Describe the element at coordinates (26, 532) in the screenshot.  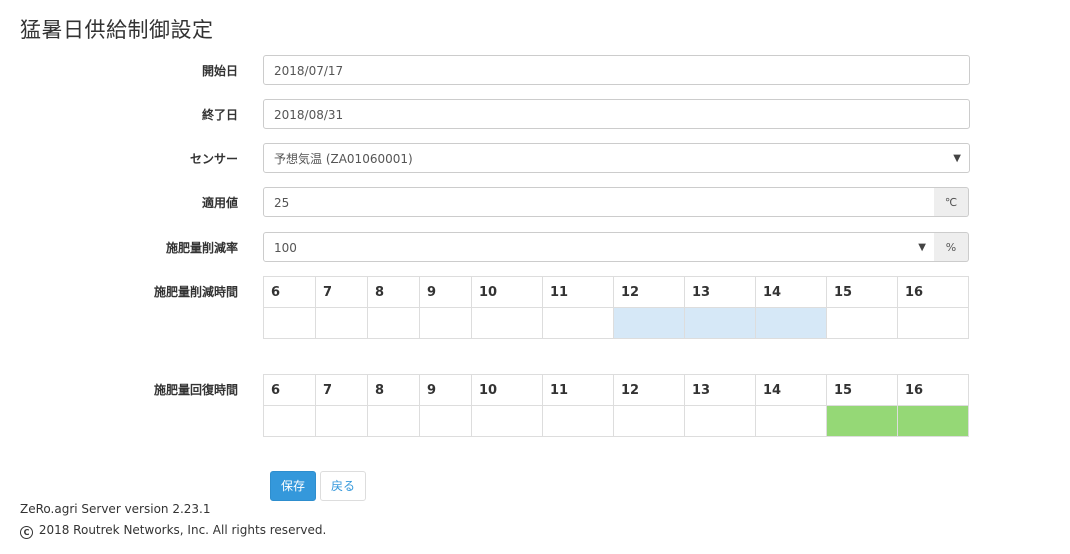
I see `copyright-icon: C` at that location.